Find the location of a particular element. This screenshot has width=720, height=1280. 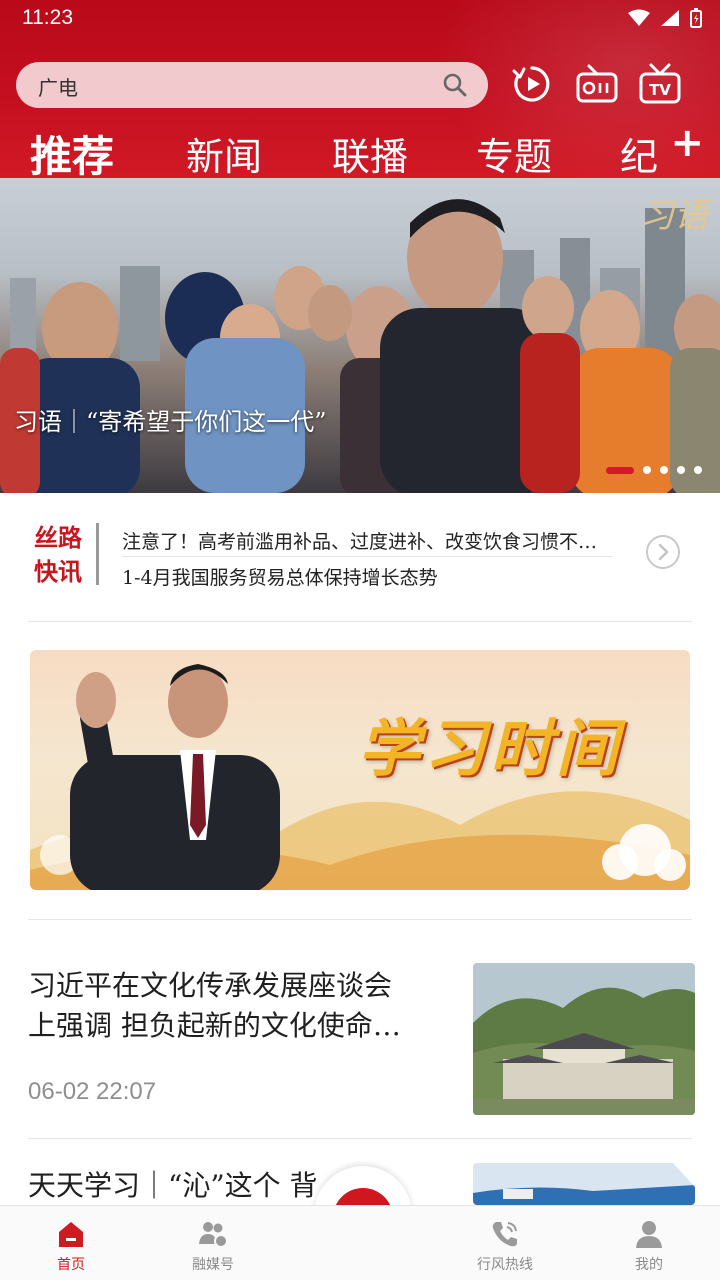

play-circle-icon is located at coordinates (531, 84).